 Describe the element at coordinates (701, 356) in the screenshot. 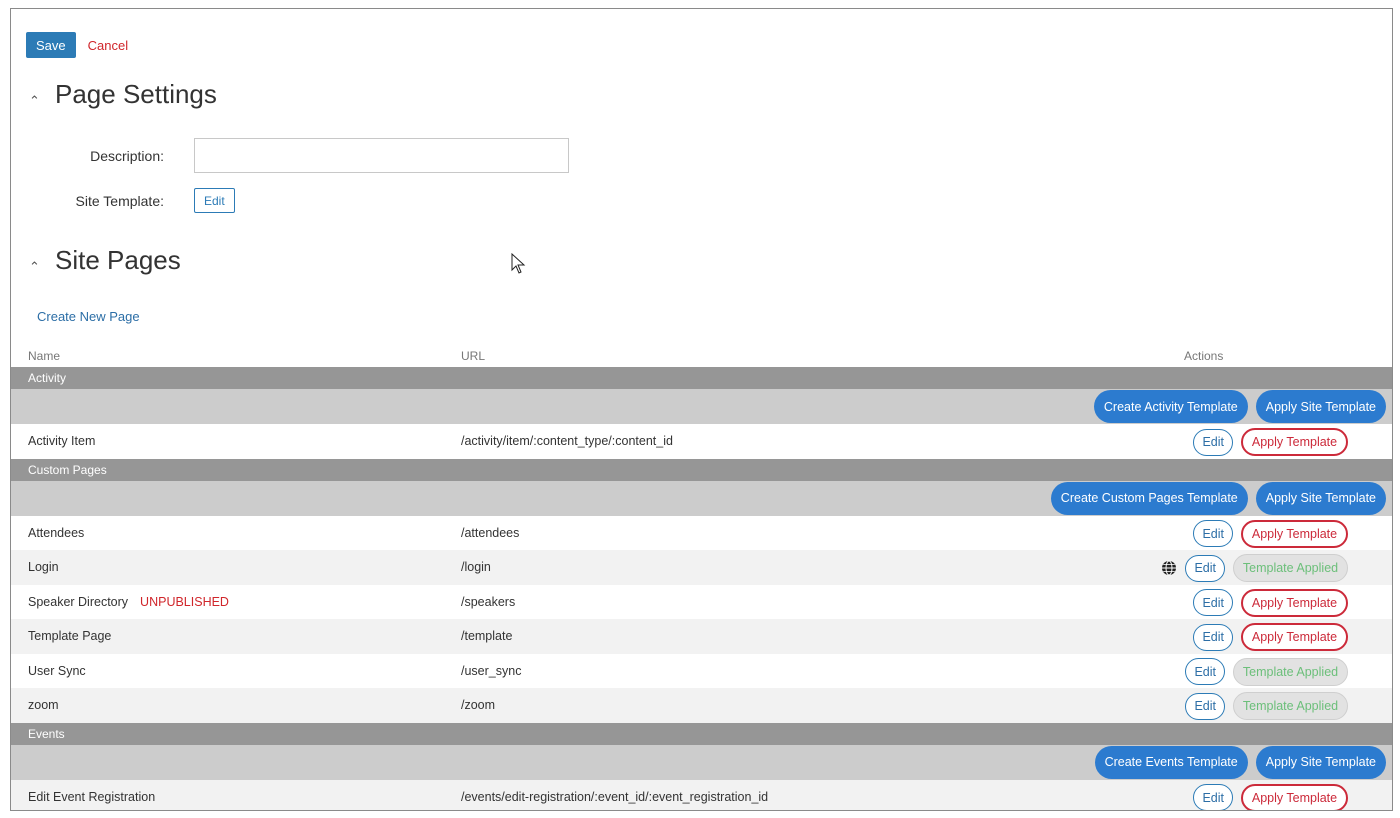

I see `table-header: Name URL Actions` at that location.